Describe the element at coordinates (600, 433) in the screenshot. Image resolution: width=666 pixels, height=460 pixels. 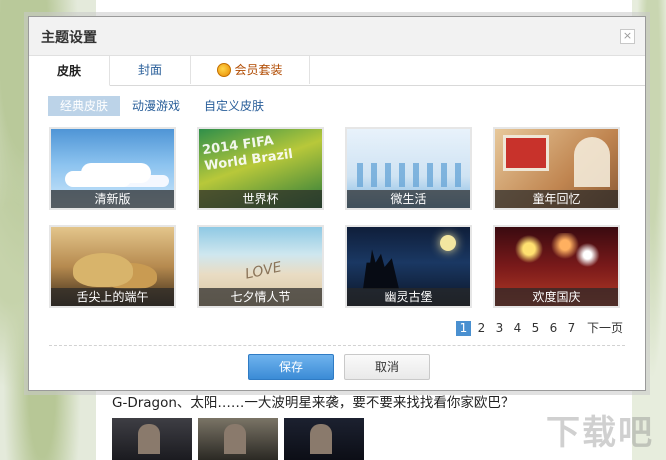
I see `watermark-logo: 下载吧` at that location.